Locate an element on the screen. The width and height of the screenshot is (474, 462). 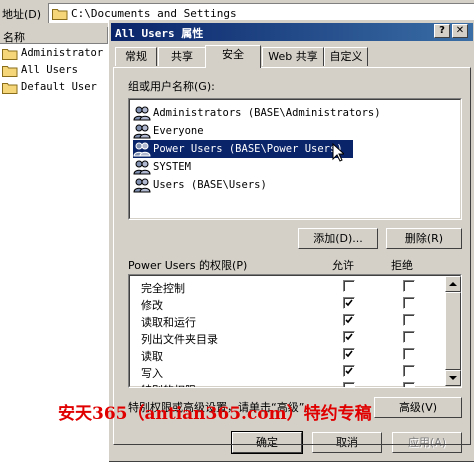
list-item: SYSTEM is located at coordinates (278, 167).